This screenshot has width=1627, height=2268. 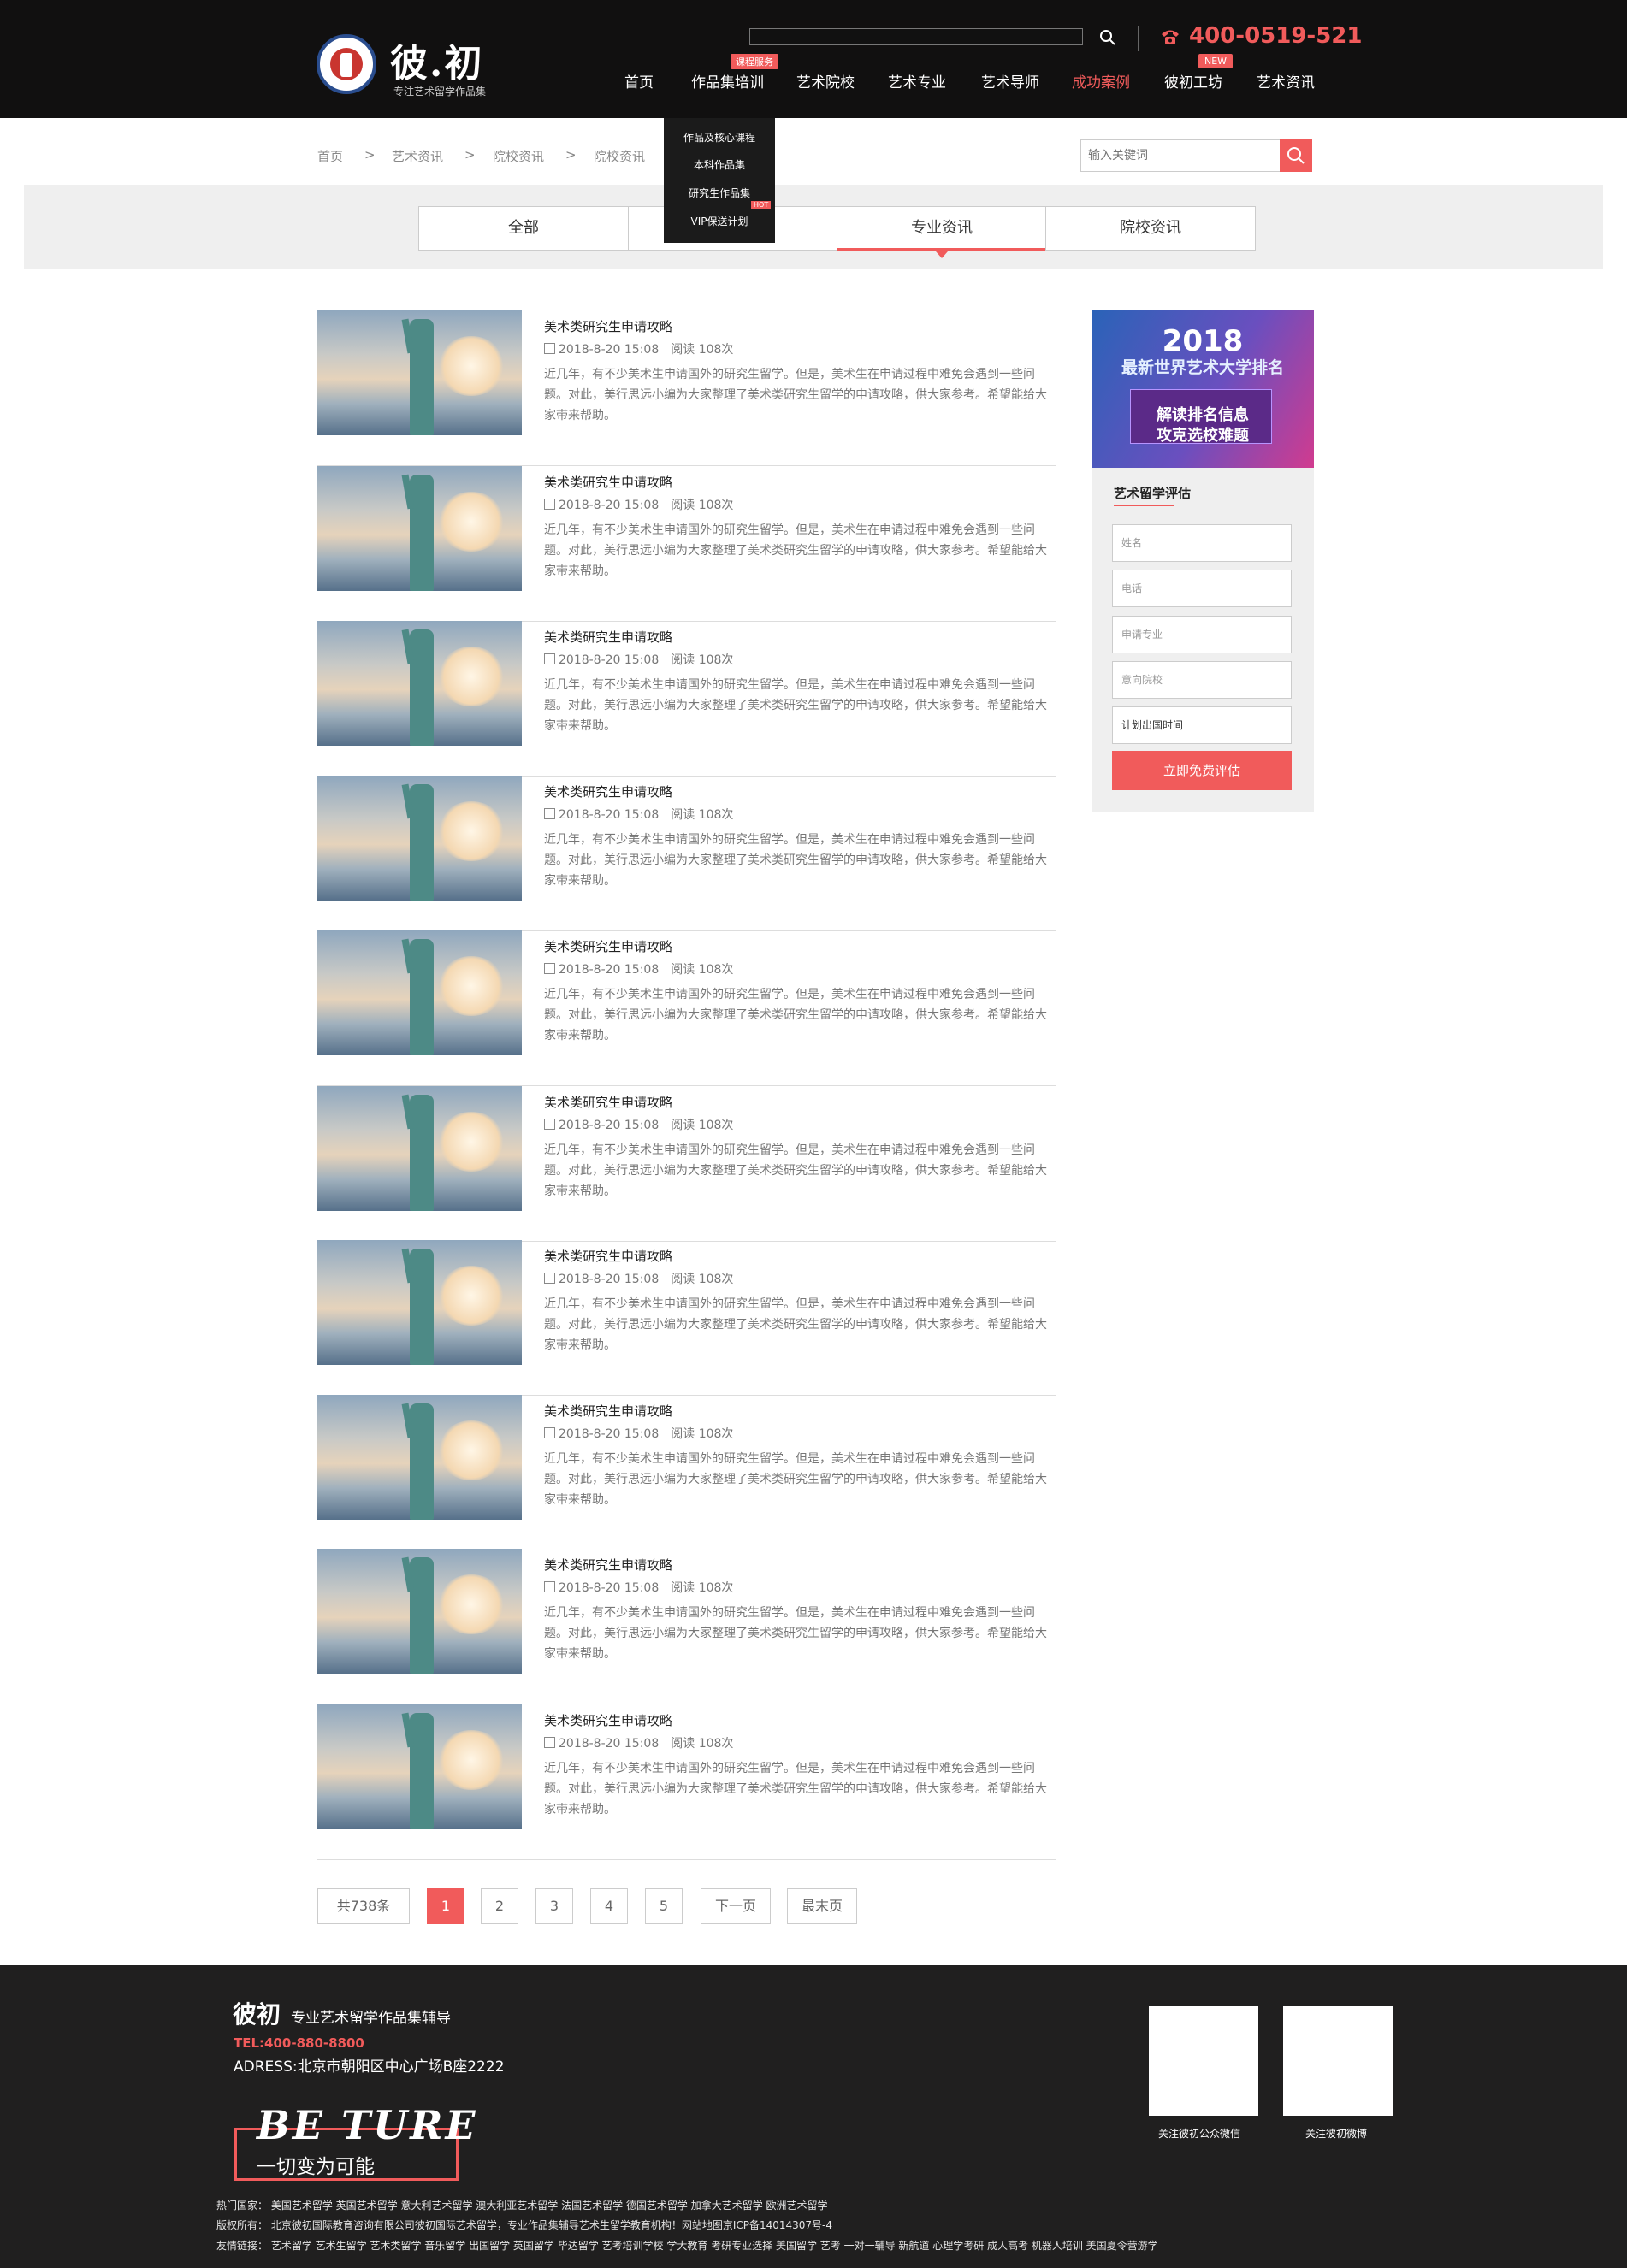 What do you see at coordinates (523, 228) in the screenshot?
I see `tab-all: 全部` at bounding box center [523, 228].